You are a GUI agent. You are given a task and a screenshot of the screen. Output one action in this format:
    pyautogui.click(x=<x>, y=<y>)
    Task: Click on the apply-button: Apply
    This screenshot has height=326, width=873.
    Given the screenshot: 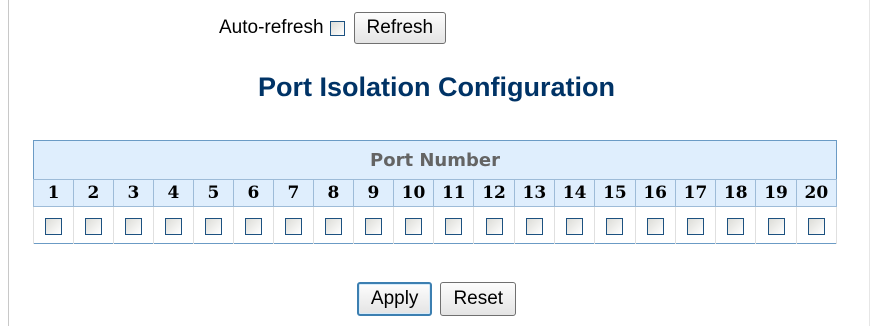 What is the action you would take?
    pyautogui.click(x=394, y=299)
    